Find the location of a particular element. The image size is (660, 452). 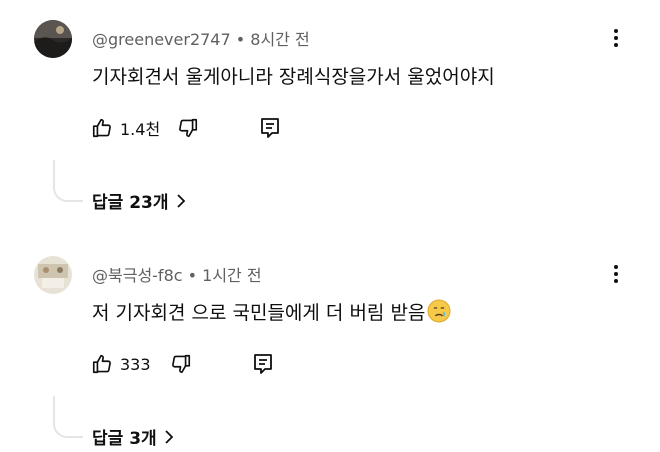

comment-meta: @greenever2747 • 8시간 전 is located at coordinates (201, 38).